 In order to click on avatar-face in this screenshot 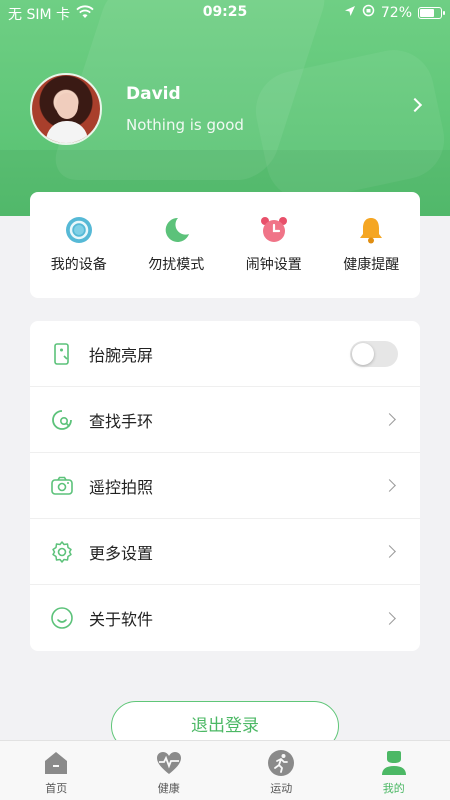, I will do `click(67, 106)`.